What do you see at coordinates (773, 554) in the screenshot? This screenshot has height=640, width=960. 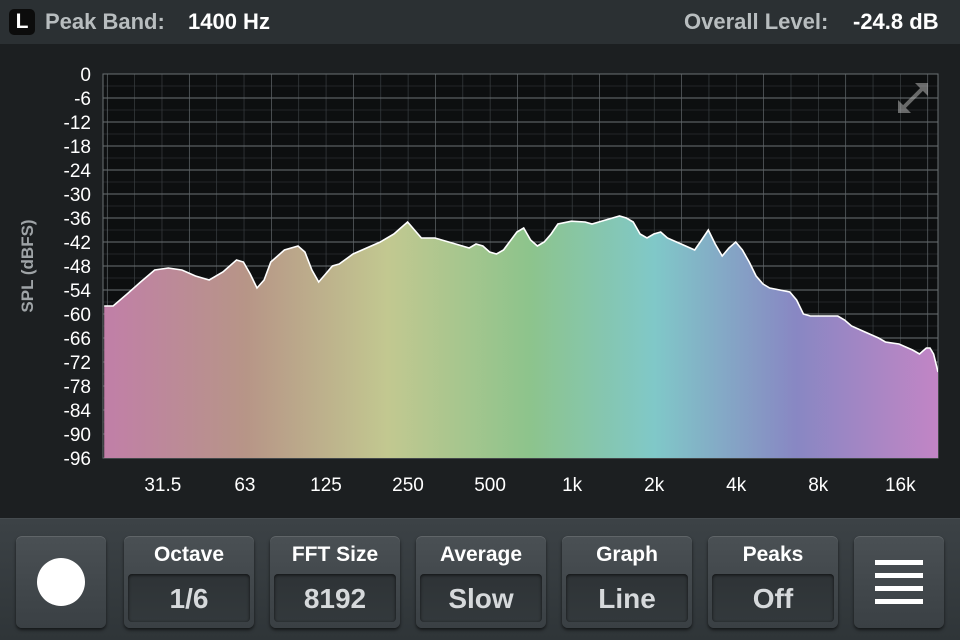 I see `peaks-label: Peaks` at bounding box center [773, 554].